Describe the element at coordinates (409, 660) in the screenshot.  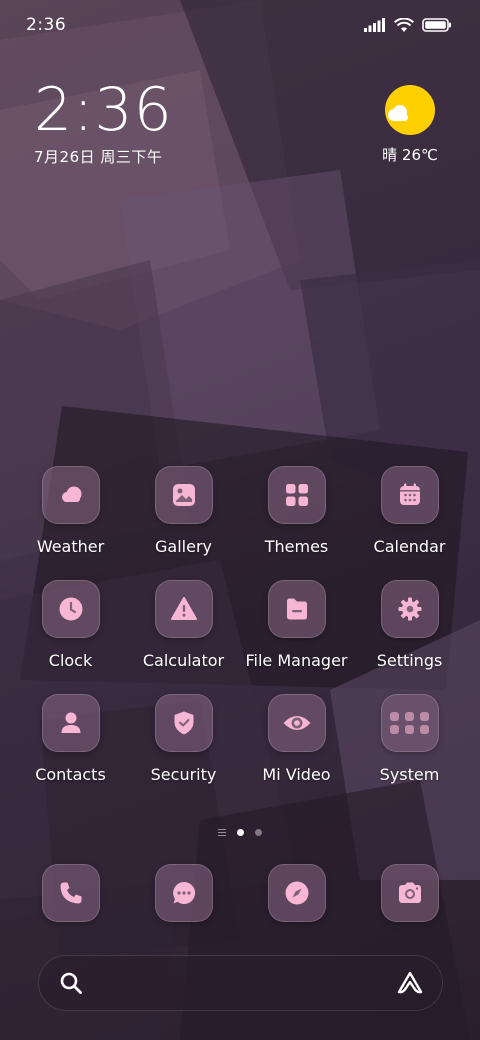
I see `app-label: Settings` at that location.